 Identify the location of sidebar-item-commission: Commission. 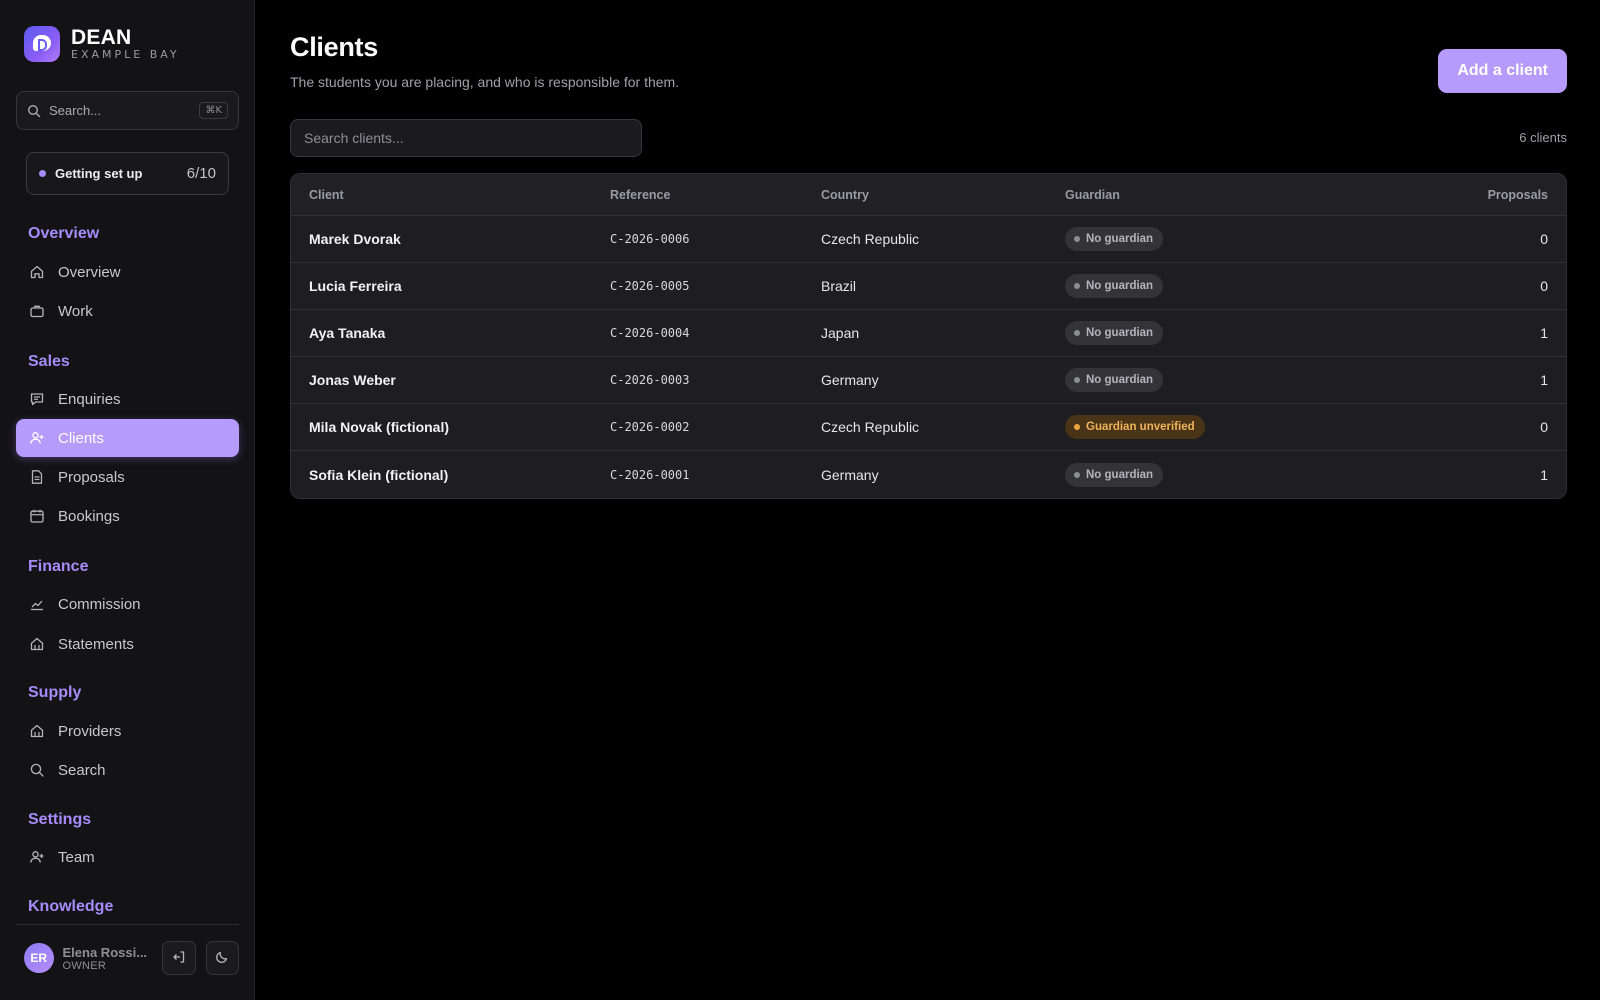
(127, 604).